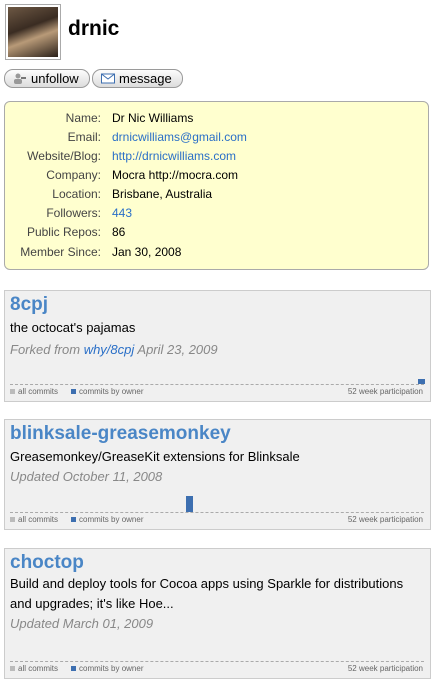  I want to click on unfollow-button: unfollow, so click(47, 78).